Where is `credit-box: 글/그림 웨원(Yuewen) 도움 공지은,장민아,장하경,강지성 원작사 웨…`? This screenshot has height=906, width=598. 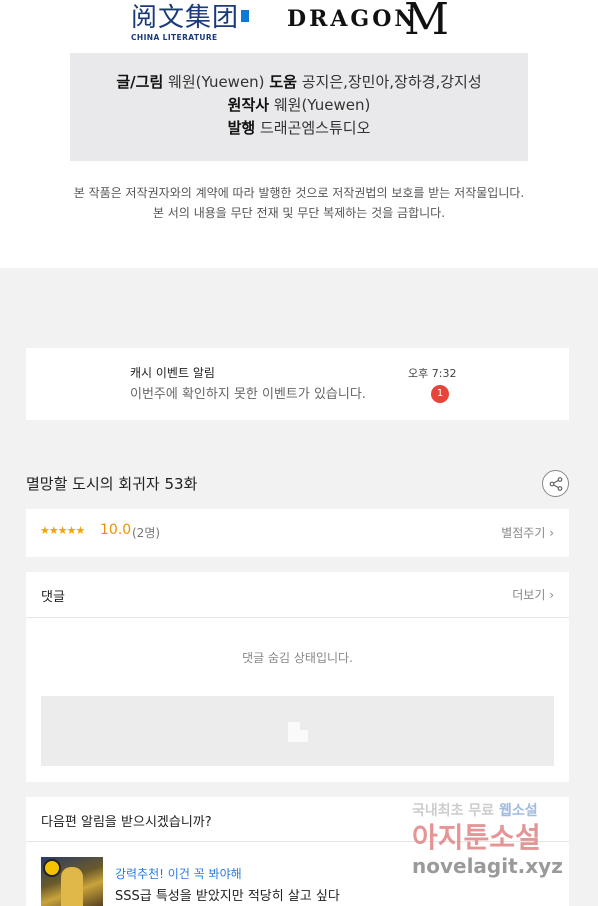
credit-box: 글/그림 웨원(Yuewen) 도움 공지은,장민아,장하경,강지성 원작사 웨… is located at coordinates (299, 107).